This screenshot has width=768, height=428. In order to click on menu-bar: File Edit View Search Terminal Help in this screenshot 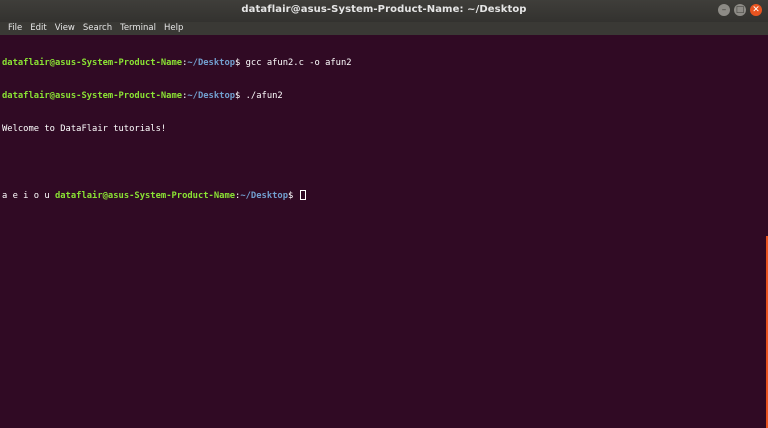, I will do `click(384, 28)`.